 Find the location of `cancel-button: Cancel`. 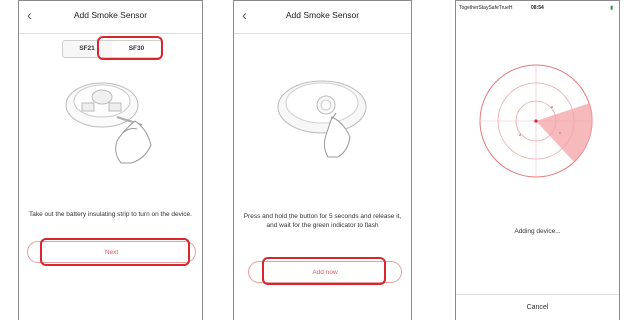

cancel-button: Cancel is located at coordinates (537, 307).